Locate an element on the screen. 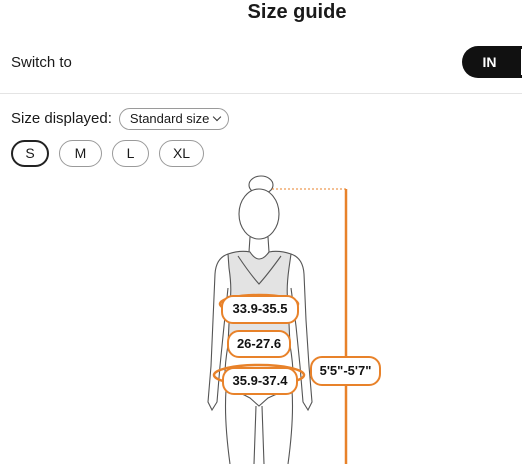 The width and height of the screenshot is (522, 464). unit-toggle: IN is located at coordinates (492, 62).